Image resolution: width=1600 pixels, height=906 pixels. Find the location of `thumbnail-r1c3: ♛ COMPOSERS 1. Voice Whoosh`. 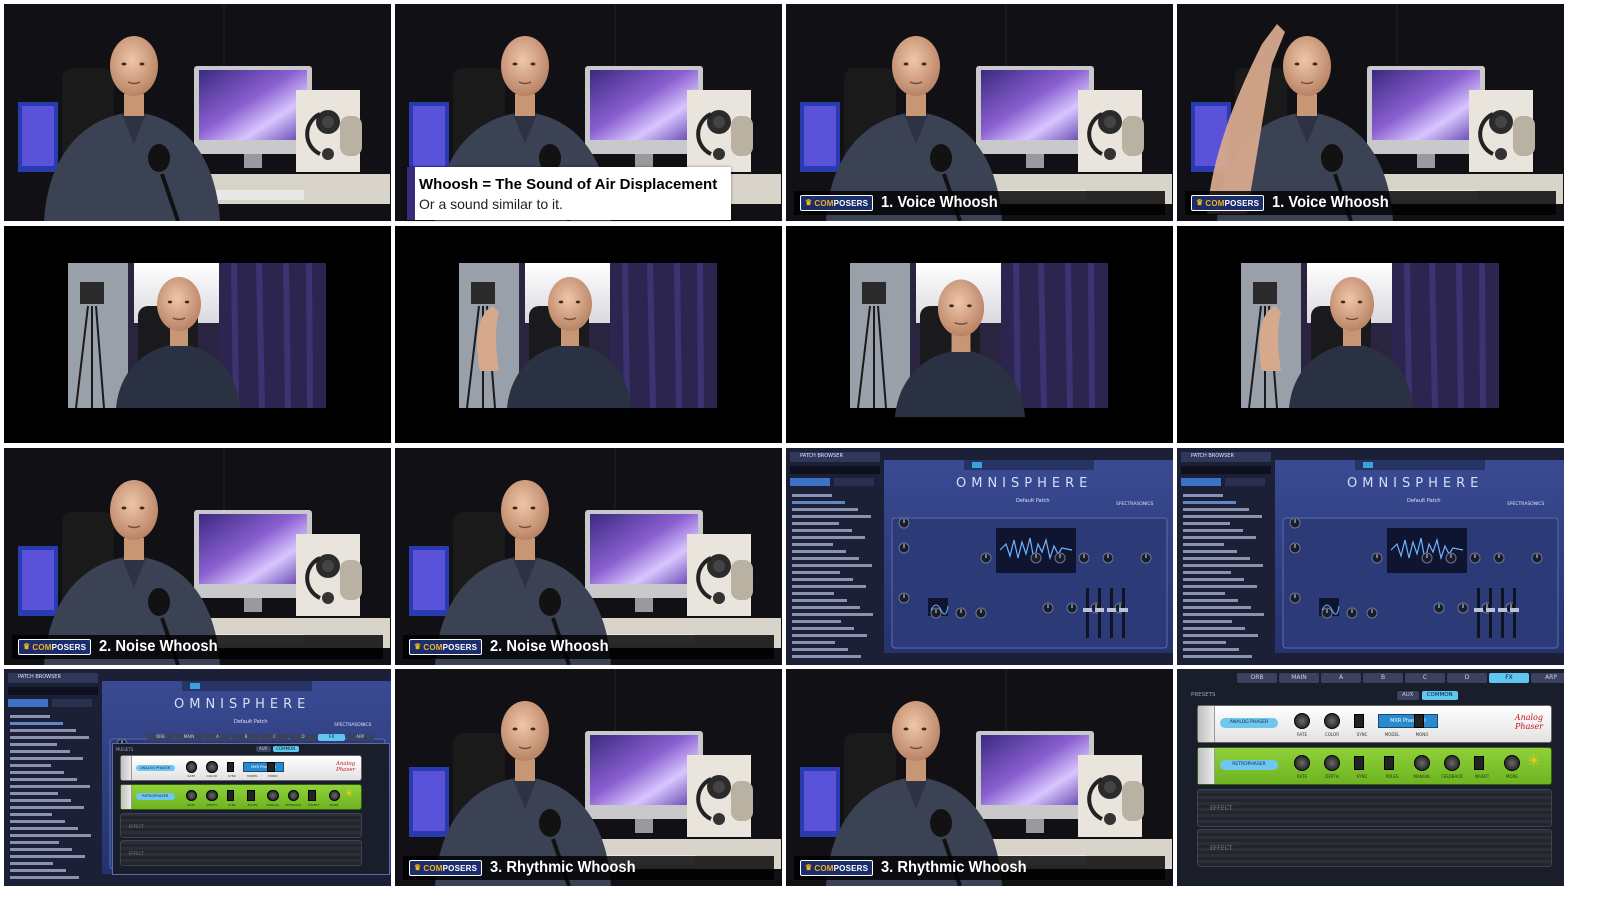

thumbnail-r1c3: ♛ COMPOSERS 1. Voice Whoosh is located at coordinates (979, 112).